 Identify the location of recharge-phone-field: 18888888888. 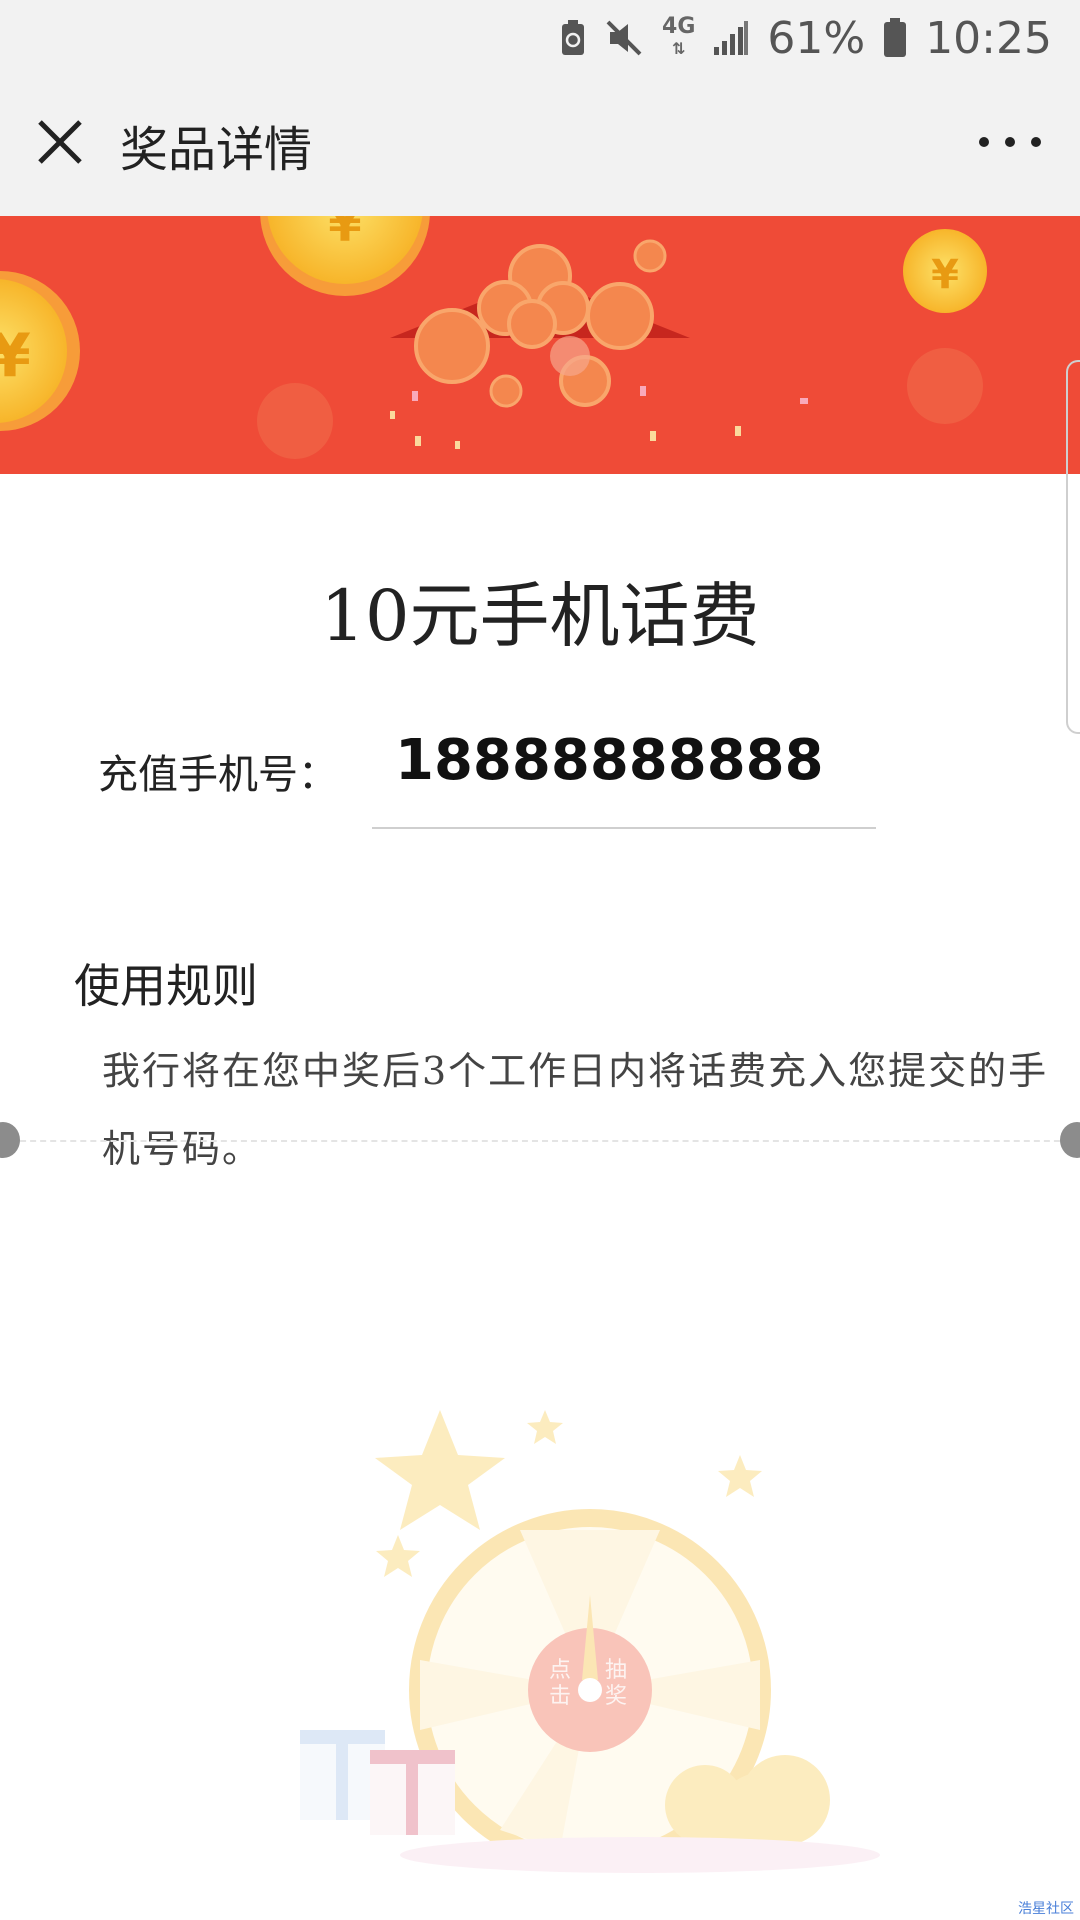
(609, 760).